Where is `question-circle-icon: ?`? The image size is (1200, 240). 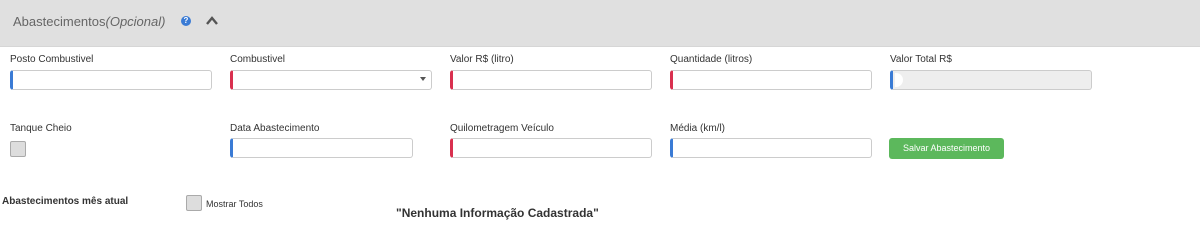 question-circle-icon: ? is located at coordinates (186, 21).